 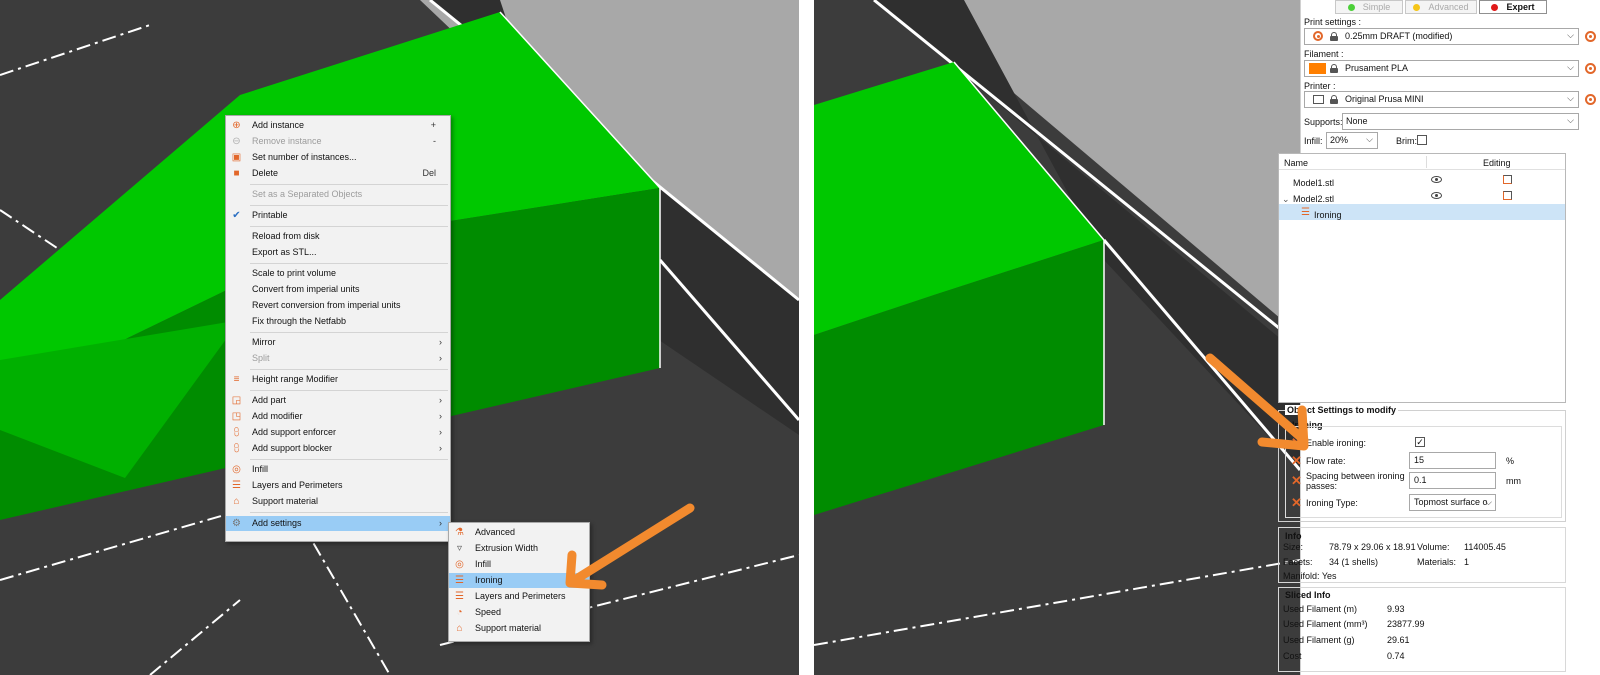 I want to click on brim-checkbox, so click(x=1422, y=140).